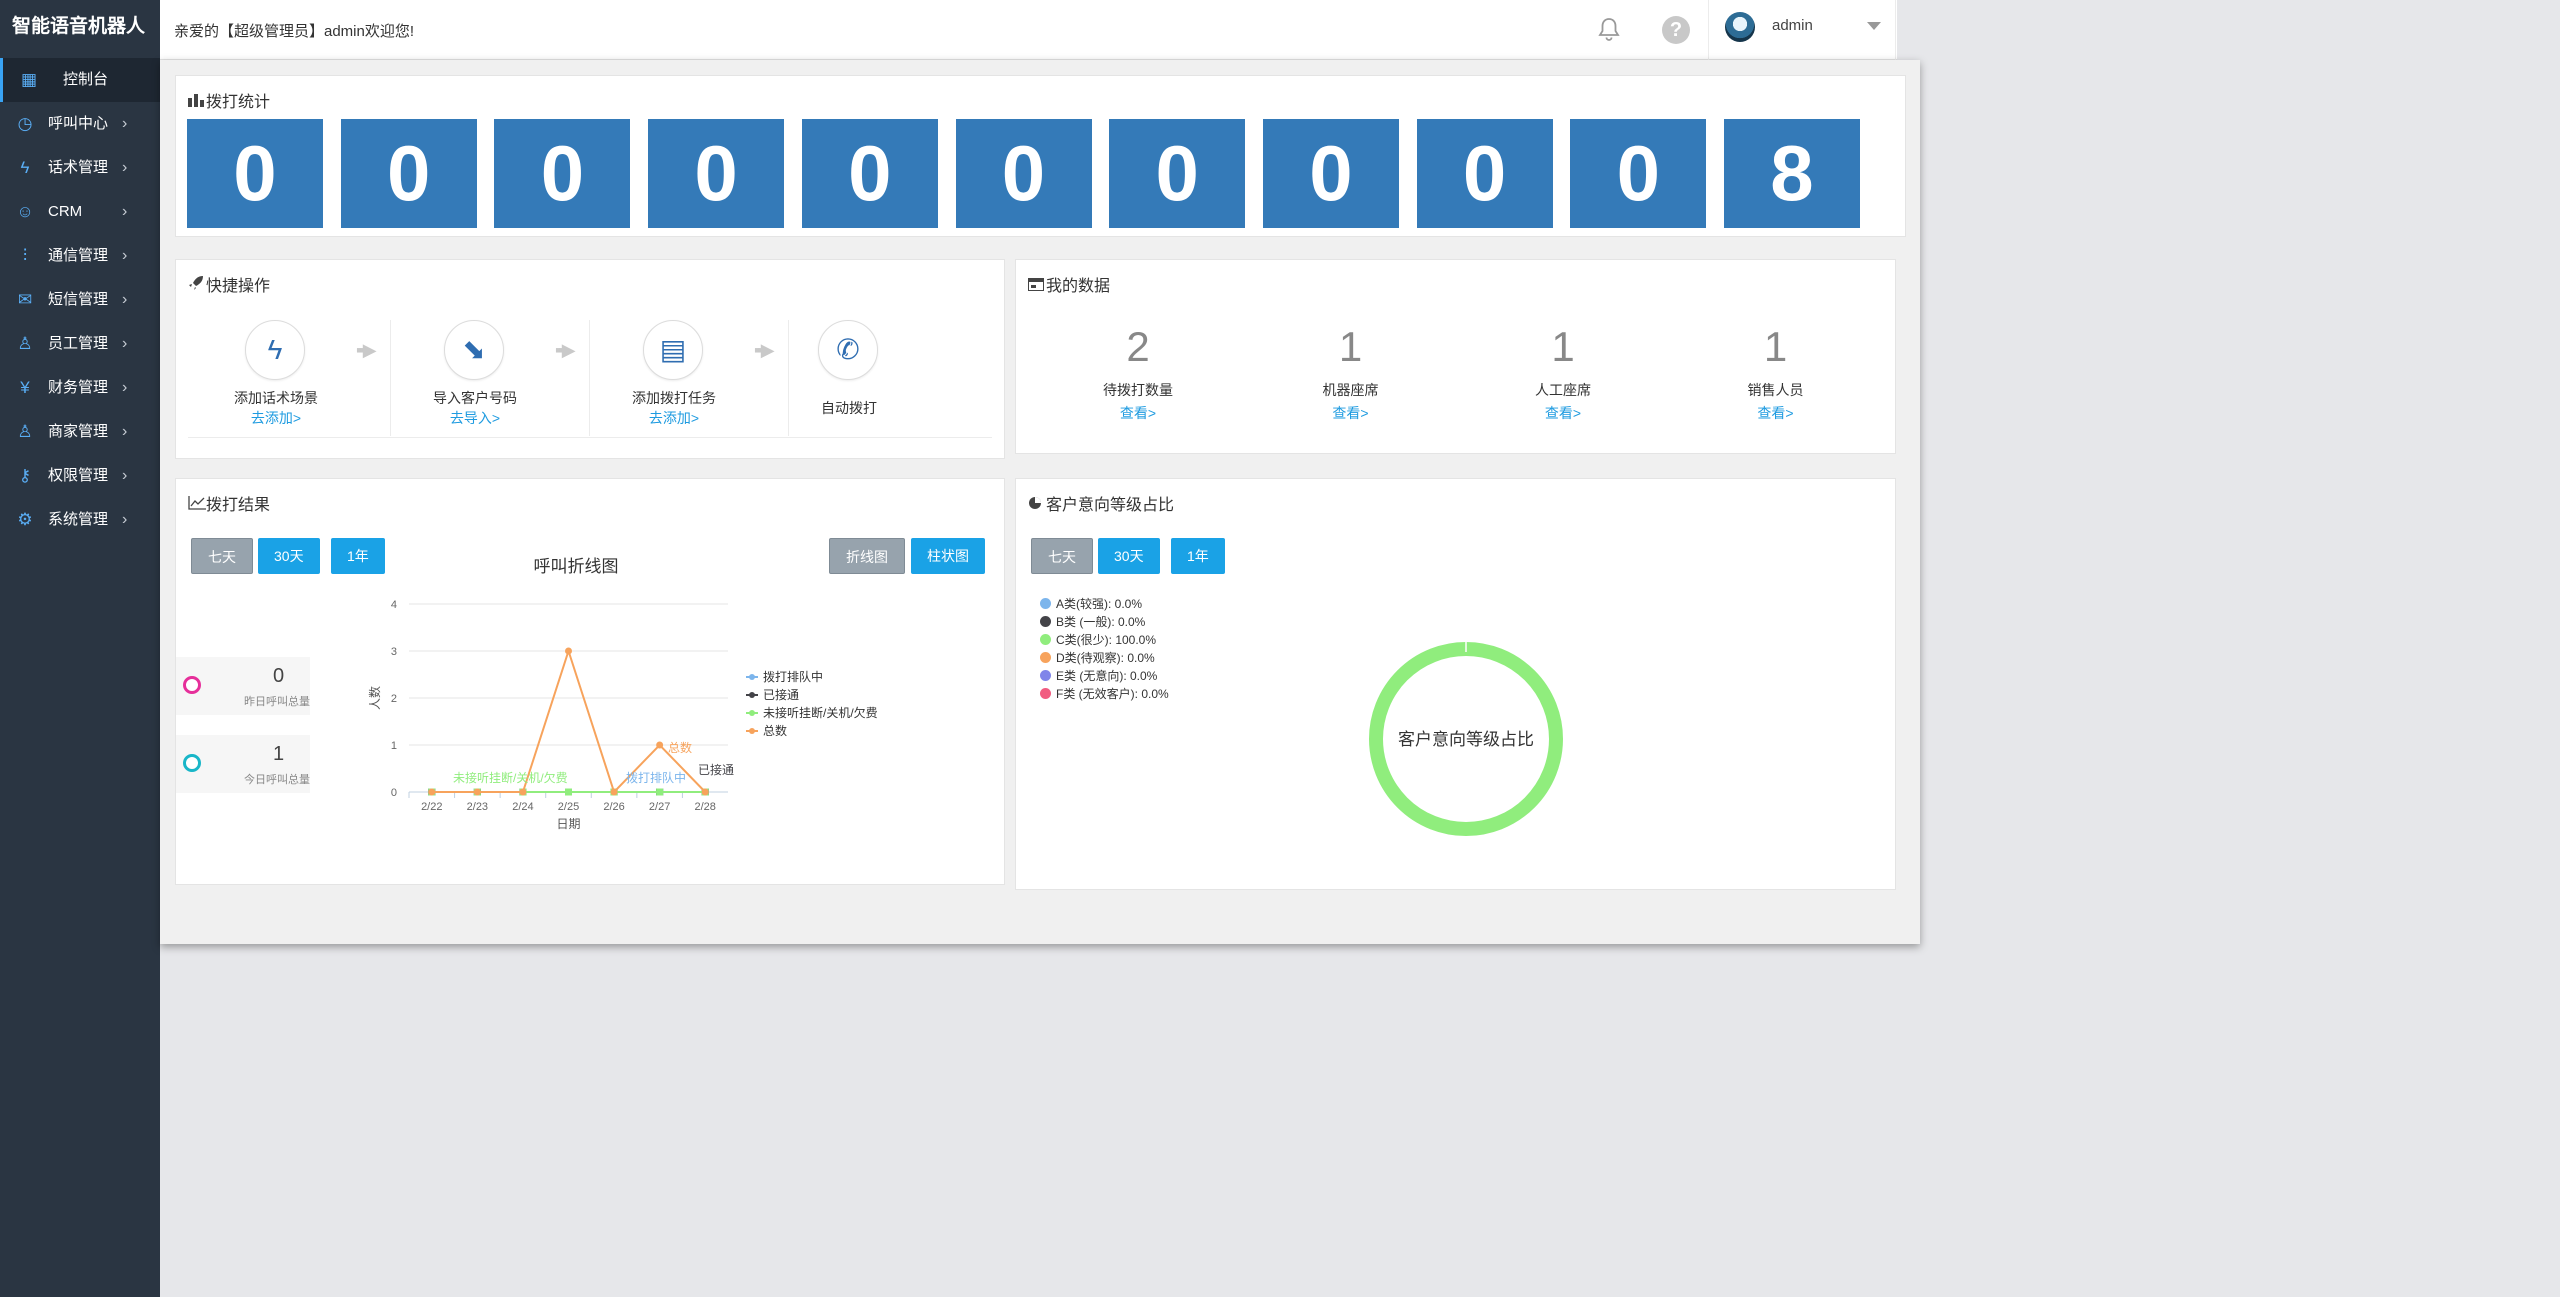  What do you see at coordinates (775, 730) in the screenshot?
I see `legend-label: 总数` at bounding box center [775, 730].